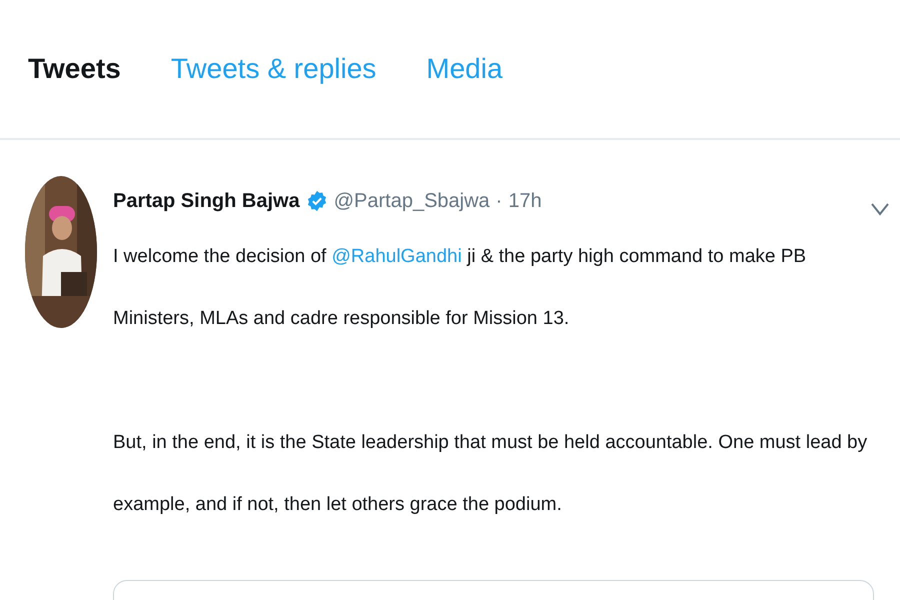 The height and width of the screenshot is (600, 900). What do you see at coordinates (273, 69) in the screenshot?
I see `profile-tab: Tweets & replies` at bounding box center [273, 69].